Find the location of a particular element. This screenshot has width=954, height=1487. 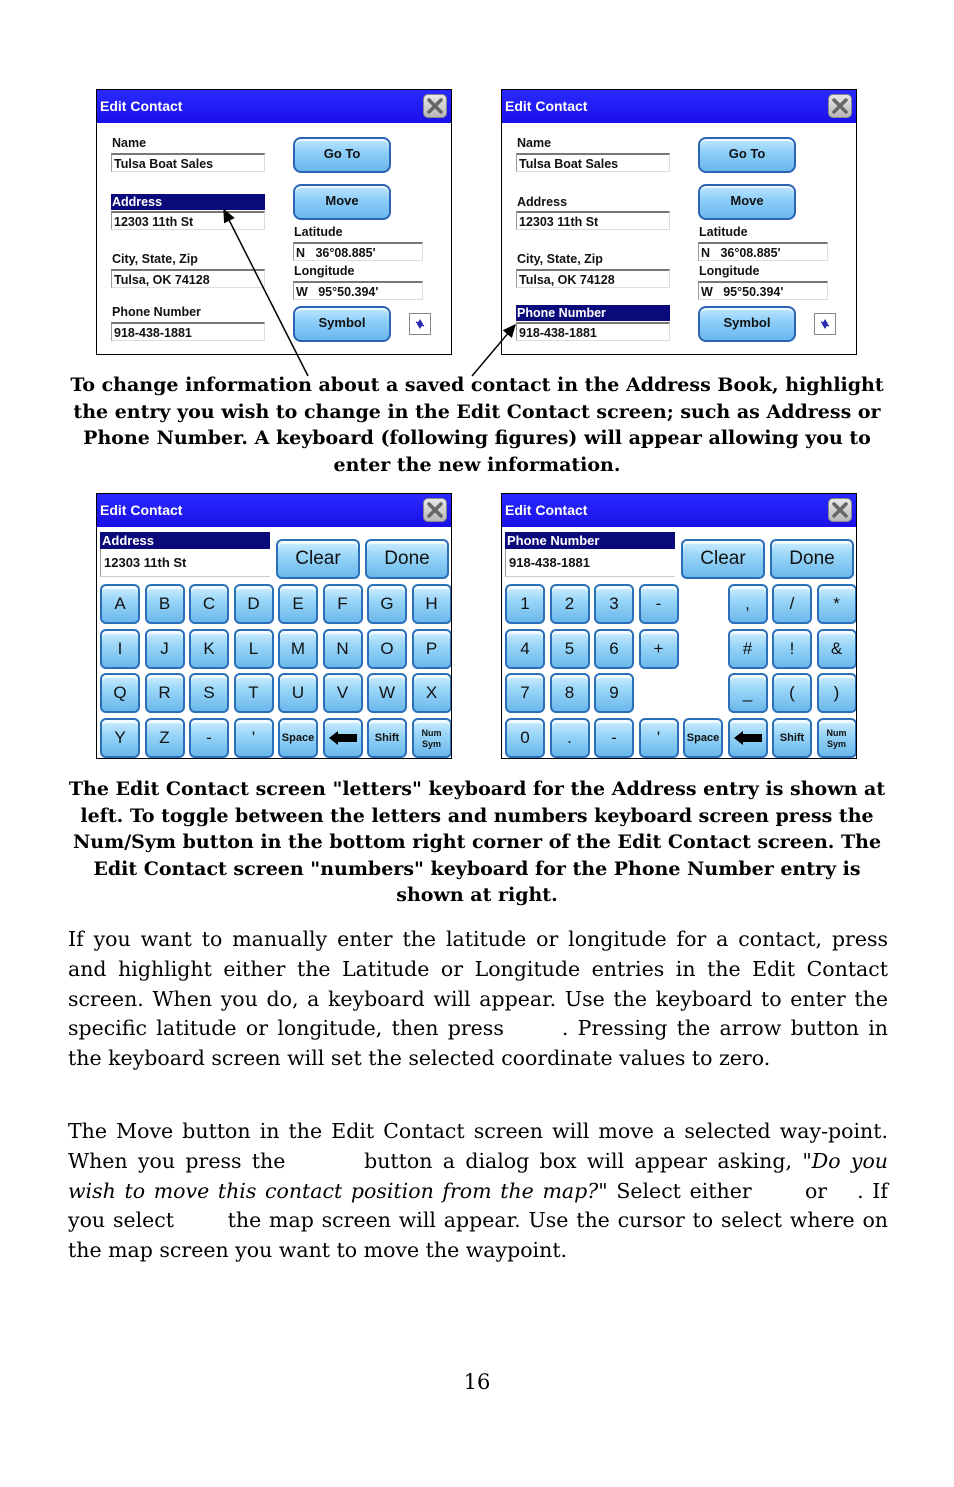

key: / is located at coordinates (792, 604).